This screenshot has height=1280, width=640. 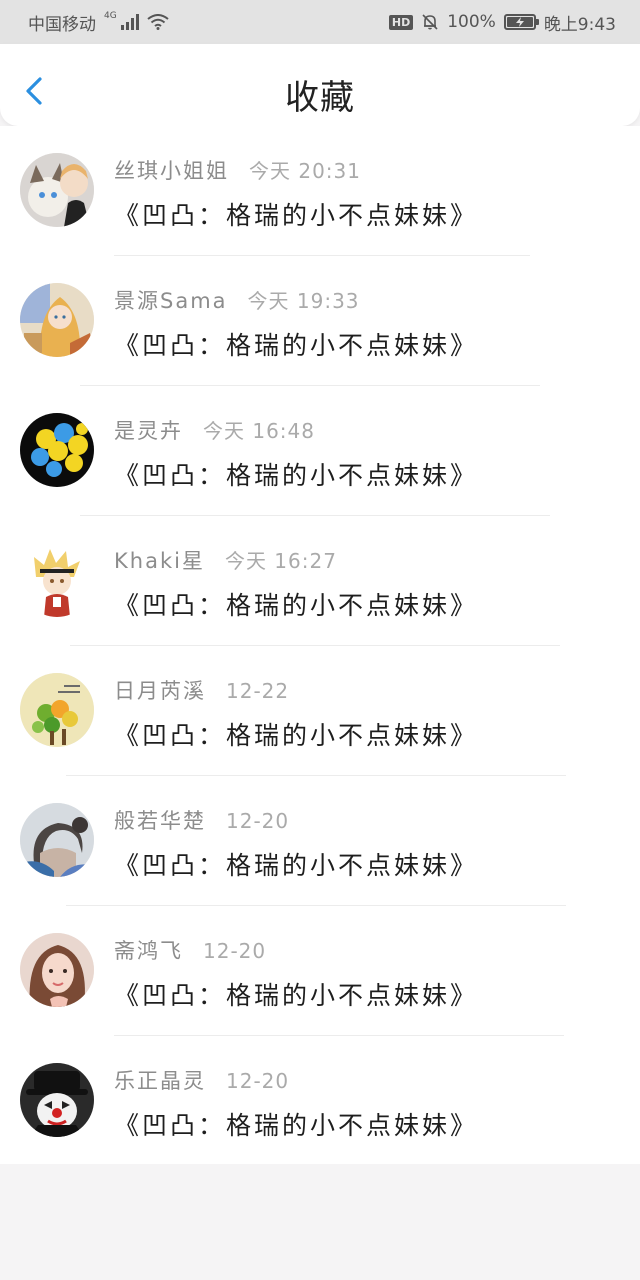 I want to click on username: 景源Sama, so click(x=171, y=300).